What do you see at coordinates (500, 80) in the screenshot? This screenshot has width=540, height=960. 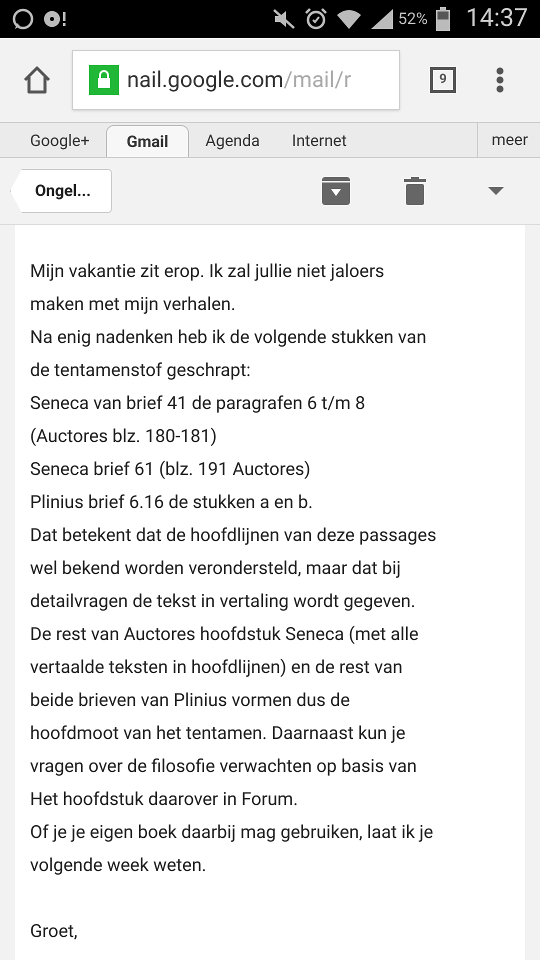 I see `menu-icon` at bounding box center [500, 80].